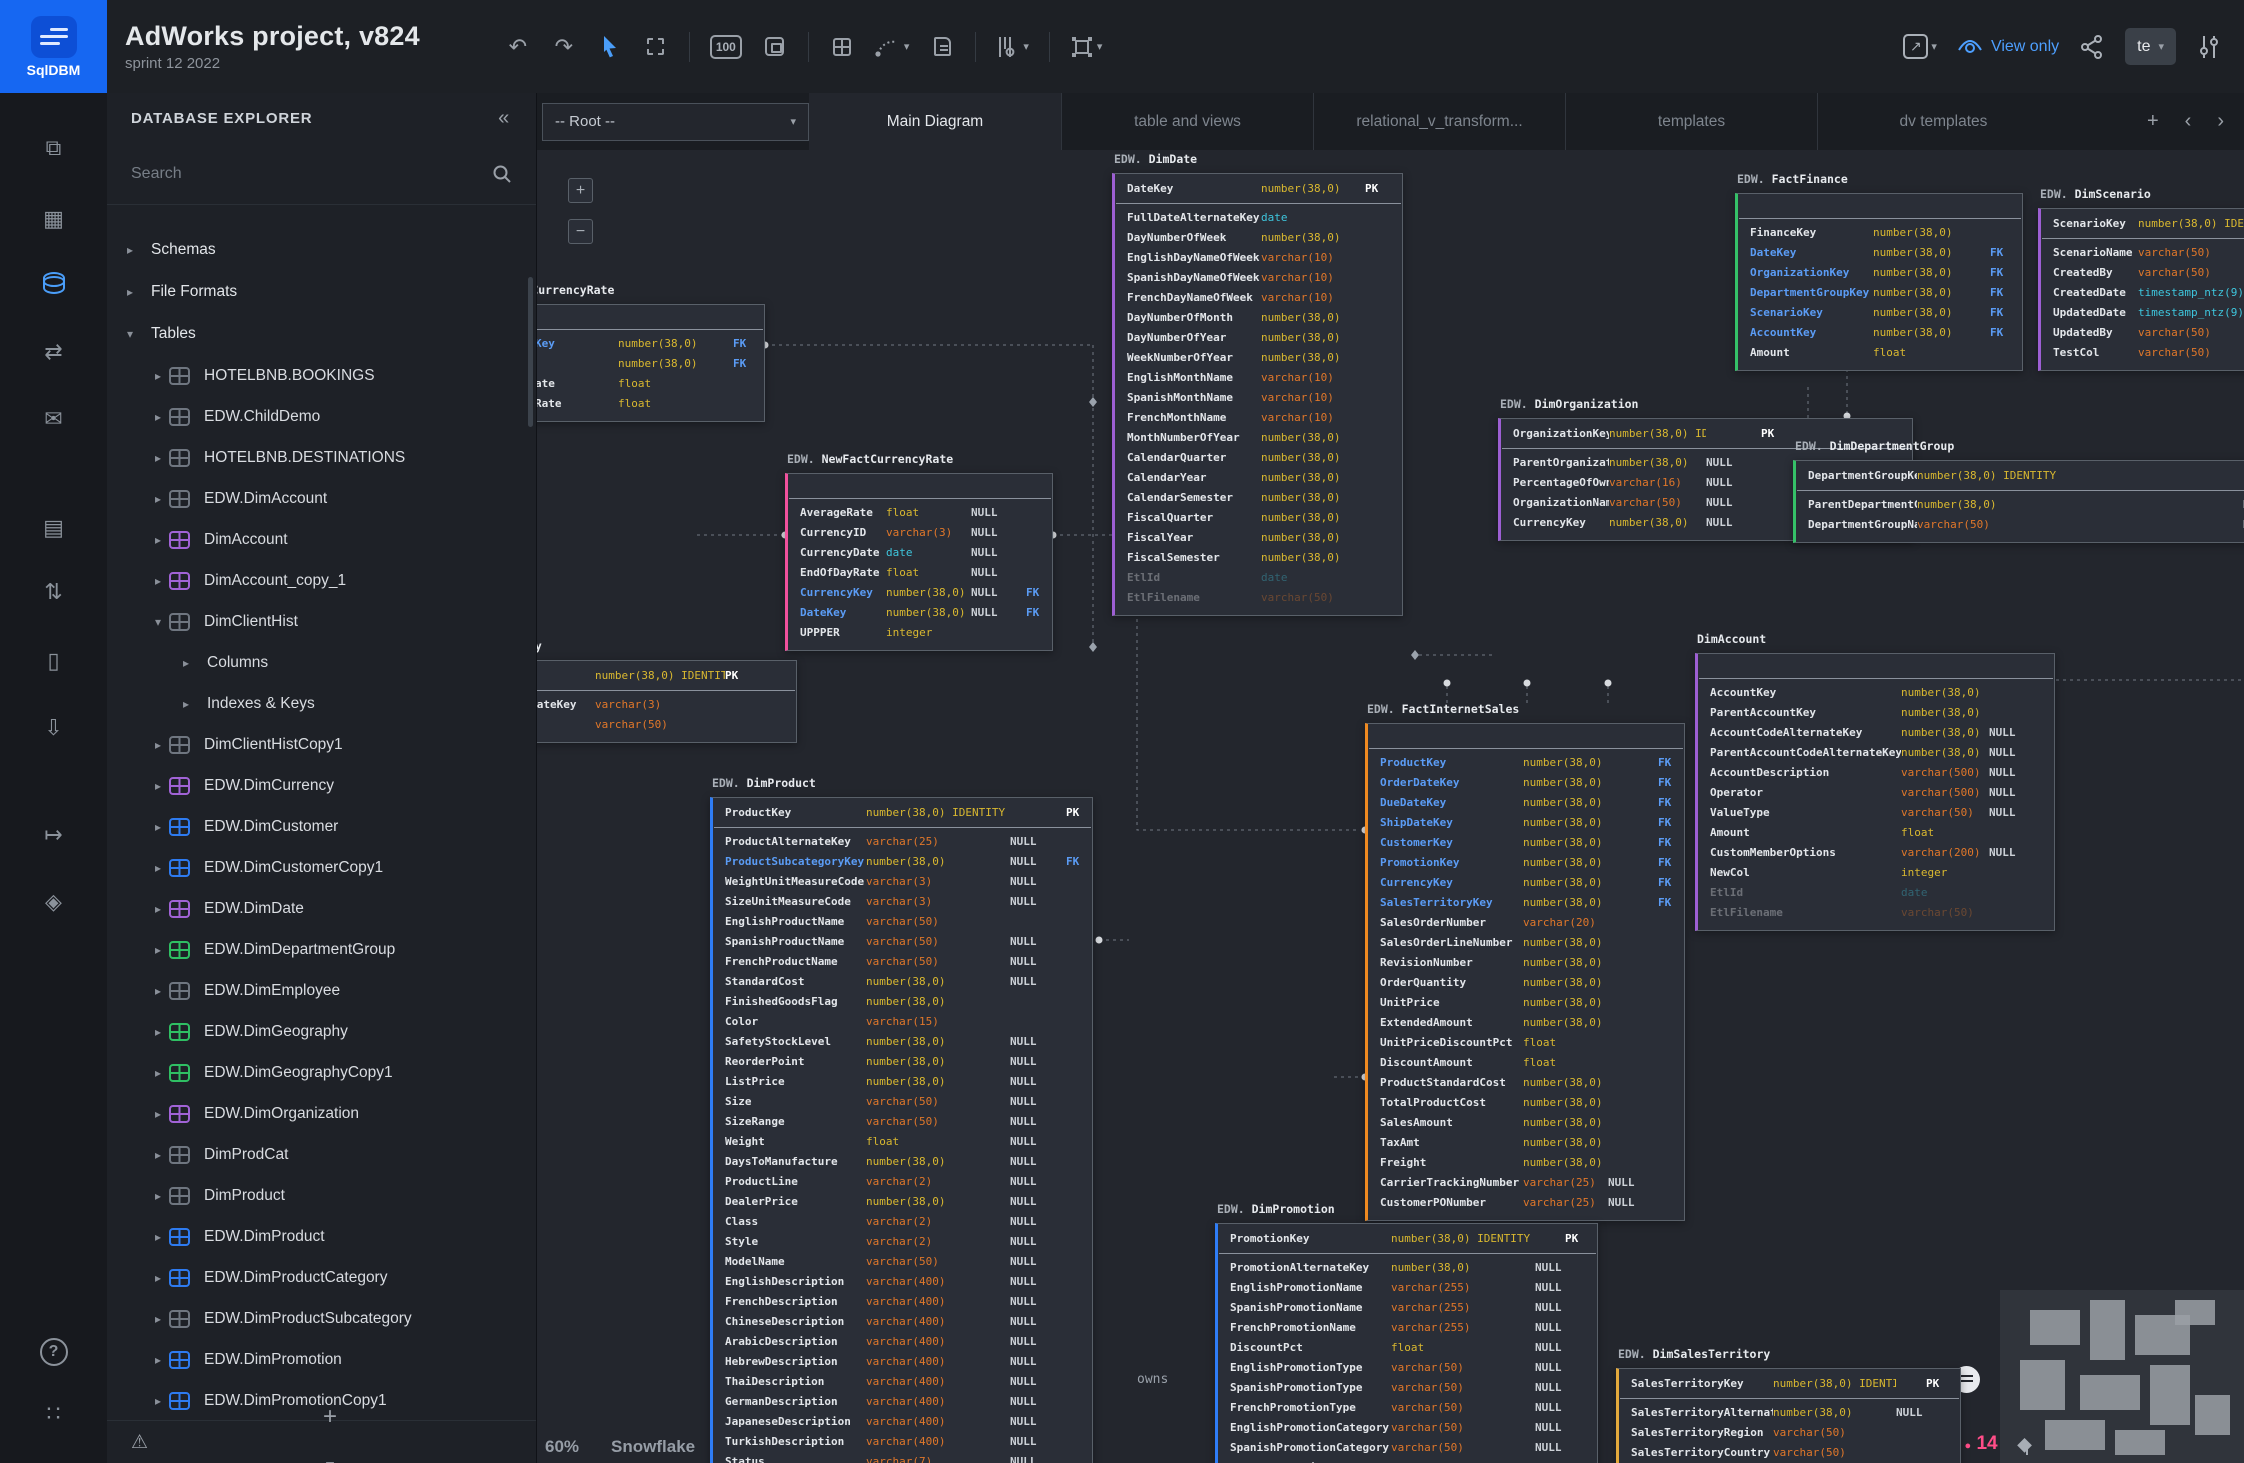 The image size is (2244, 1463). I want to click on column-row: WeekNumberOfYear number(38,0), so click(1258, 358).